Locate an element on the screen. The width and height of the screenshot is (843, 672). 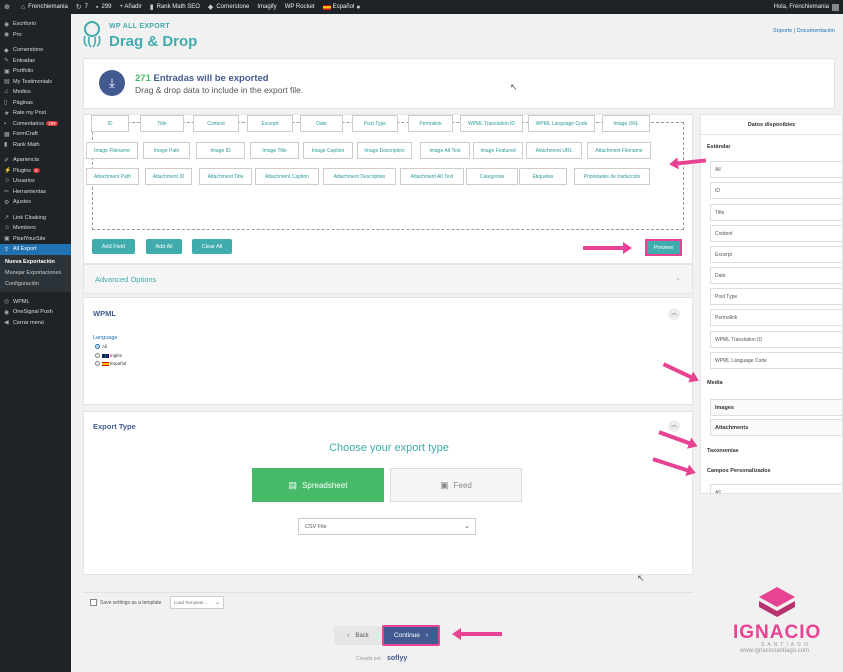
field-chip: WPML Language Code is located at coordinates (561, 123).